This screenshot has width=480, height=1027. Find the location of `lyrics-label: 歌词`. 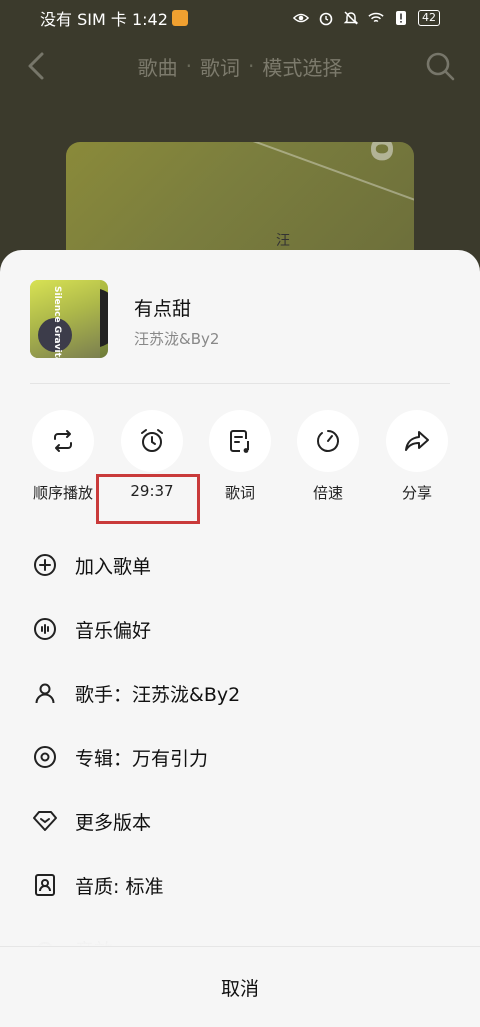

lyrics-label: 歌词 is located at coordinates (239, 493).